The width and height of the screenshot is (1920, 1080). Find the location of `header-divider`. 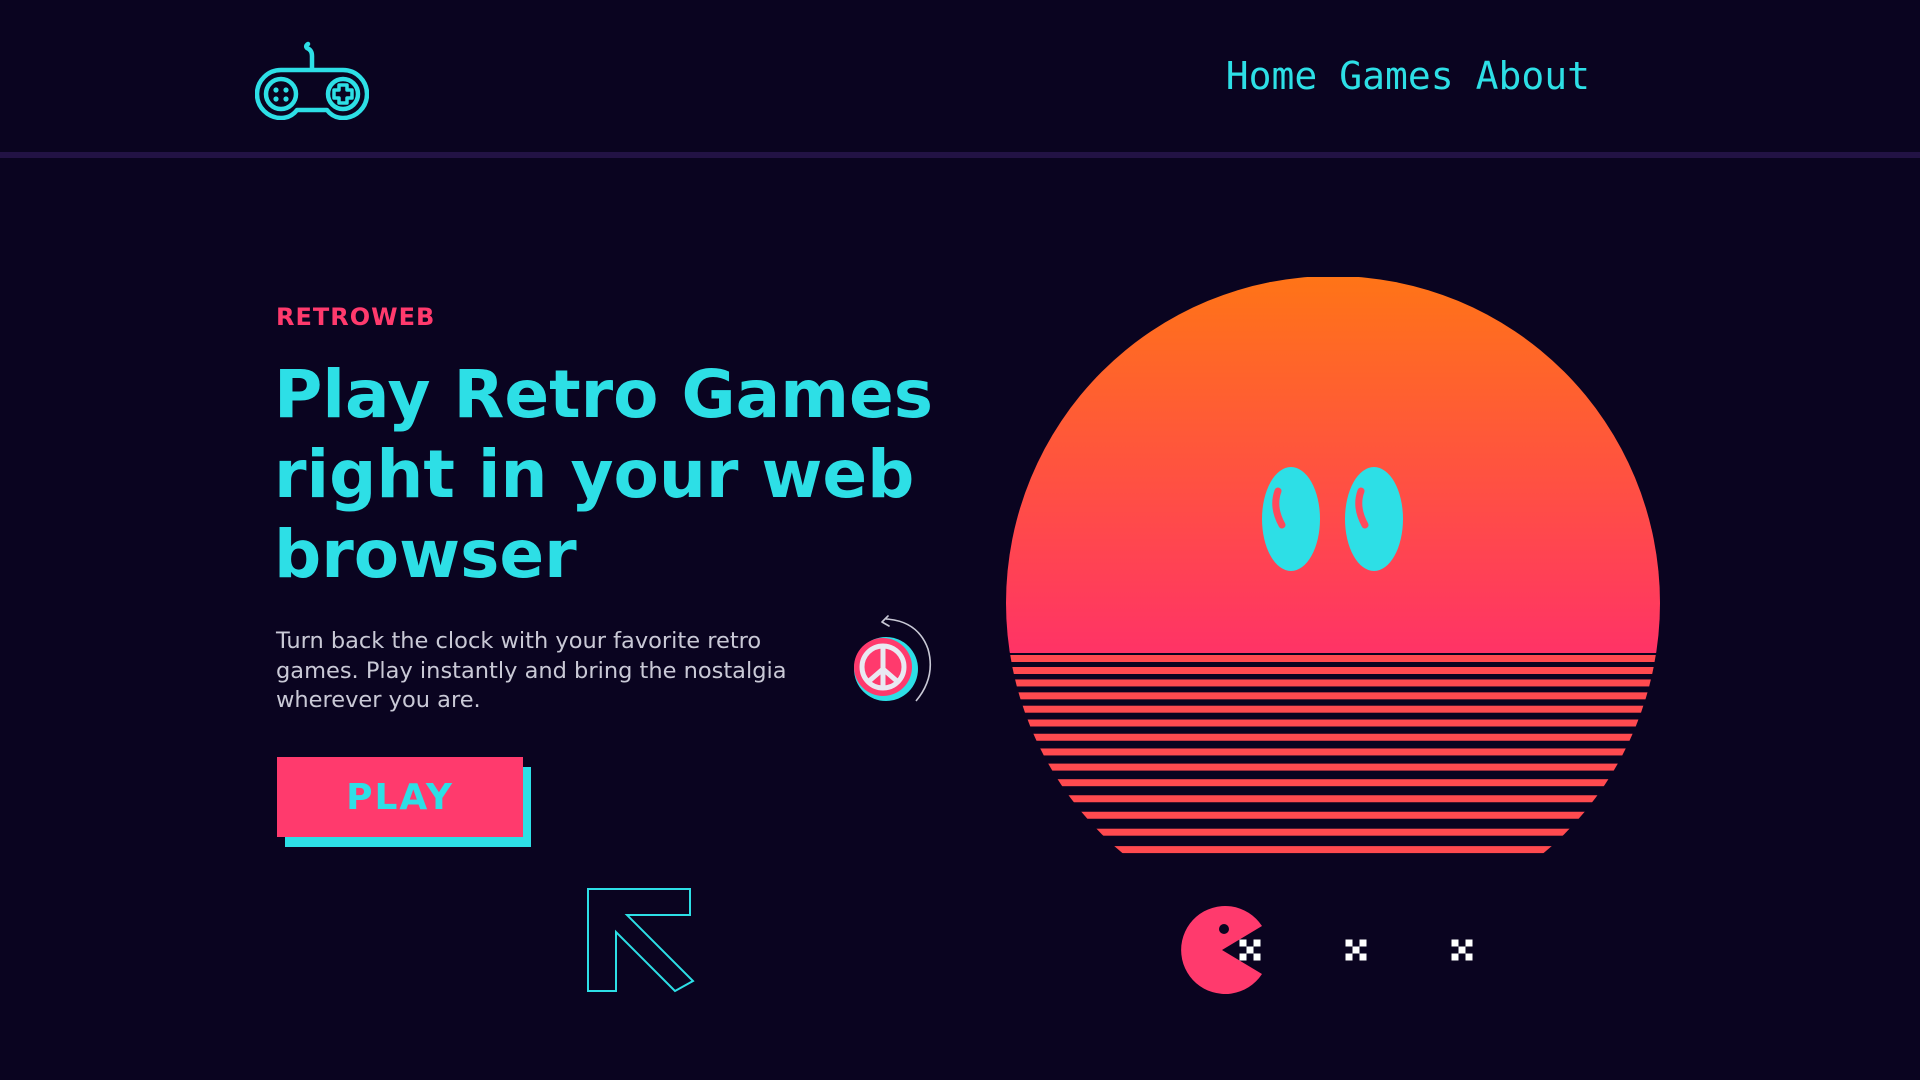

header-divider is located at coordinates (960, 155).